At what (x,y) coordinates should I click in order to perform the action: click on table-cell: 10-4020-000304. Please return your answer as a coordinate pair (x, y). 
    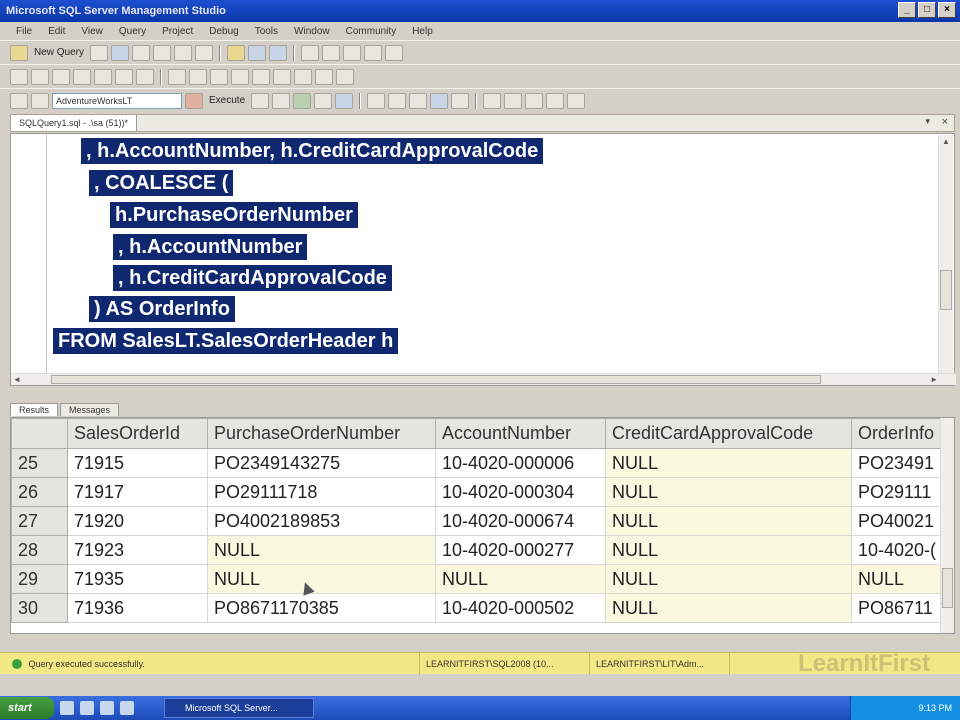
    Looking at the image, I should click on (520, 492).